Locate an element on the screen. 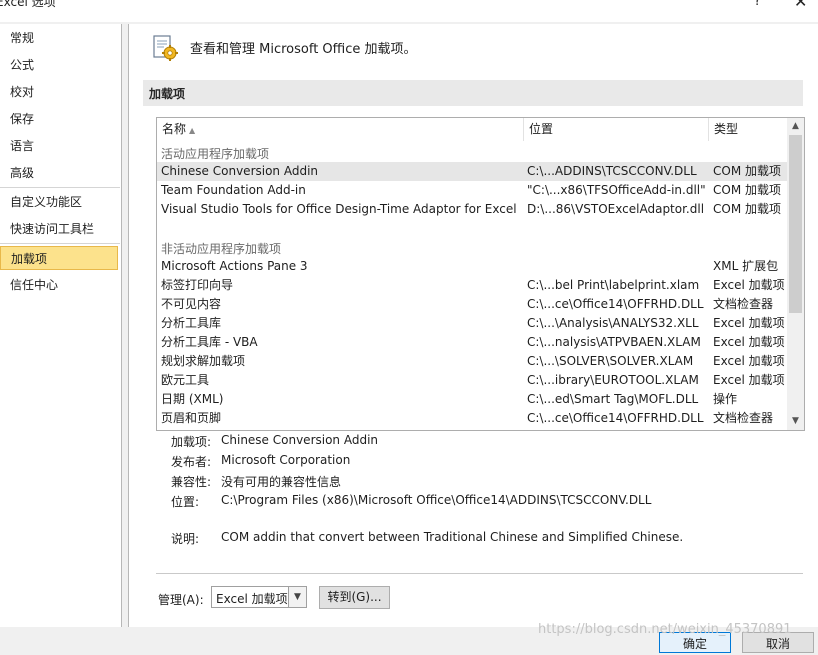 Image resolution: width=818 pixels, height=655 pixels. addins-gear-icon is located at coordinates (165, 48).